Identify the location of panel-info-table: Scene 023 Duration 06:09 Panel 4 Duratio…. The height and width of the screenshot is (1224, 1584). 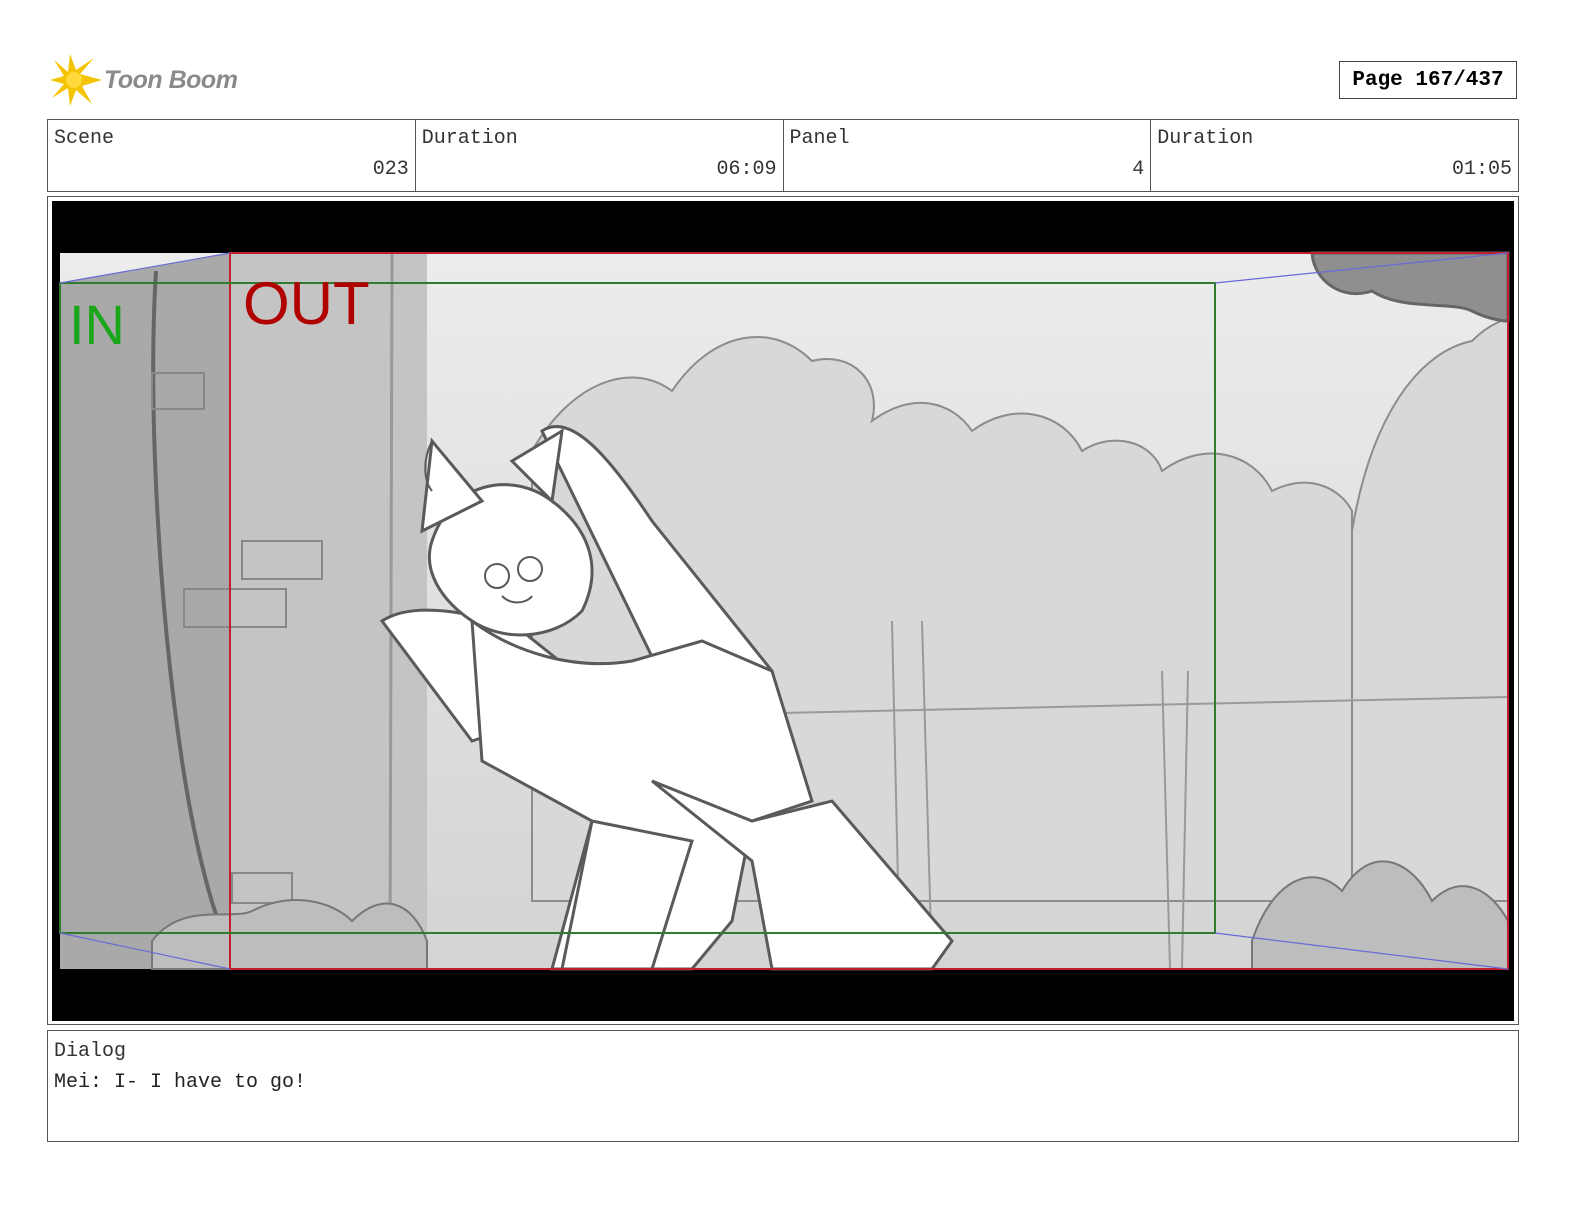
(783, 155).